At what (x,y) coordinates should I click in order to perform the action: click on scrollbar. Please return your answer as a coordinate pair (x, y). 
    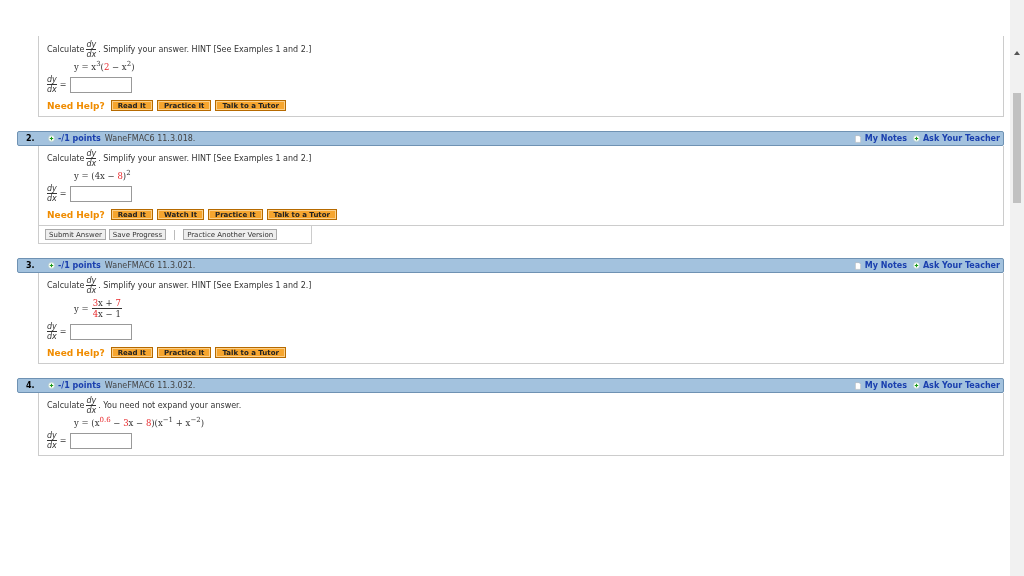
    Looking at the image, I should click on (1017, 288).